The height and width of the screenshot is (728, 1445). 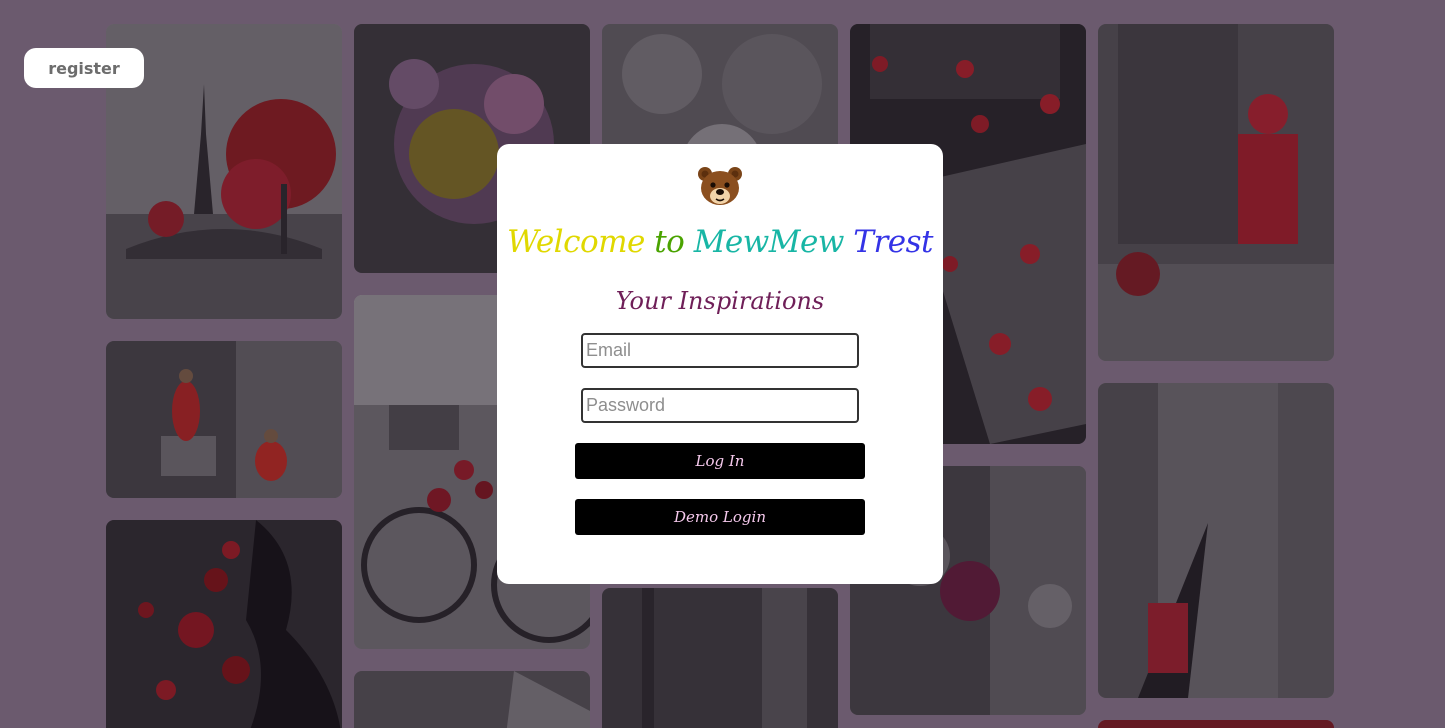 I want to click on demo-login-button: Demo Login, so click(x=720, y=517).